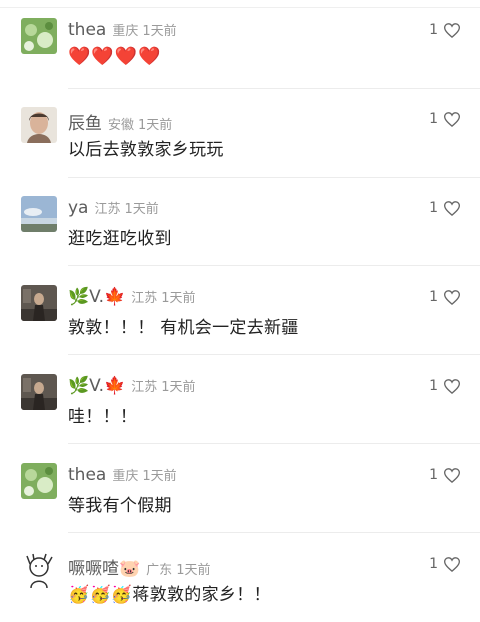 This screenshot has height=622, width=480. I want to click on comment-text: 逛吃逛吃收到, so click(120, 239).